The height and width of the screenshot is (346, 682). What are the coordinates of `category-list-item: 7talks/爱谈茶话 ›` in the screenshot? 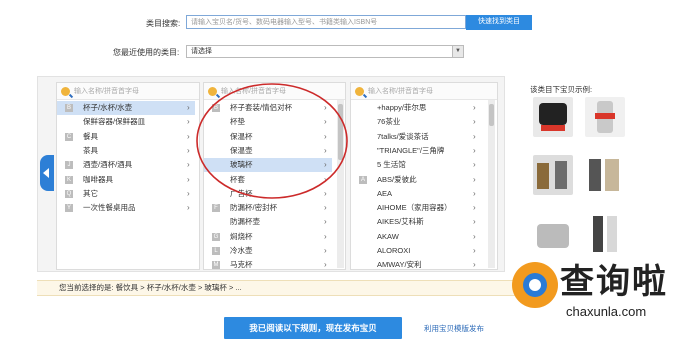 It's located at (416, 137).